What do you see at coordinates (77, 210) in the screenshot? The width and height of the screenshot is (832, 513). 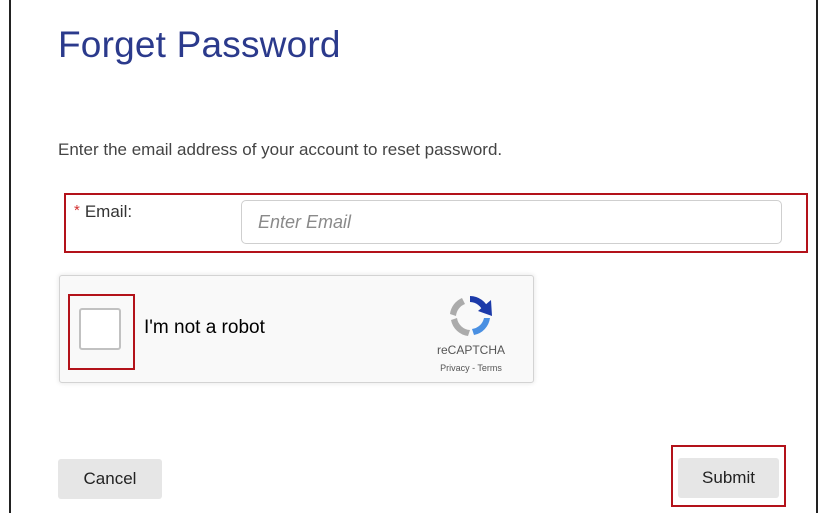 I see `required-marker: *` at bounding box center [77, 210].